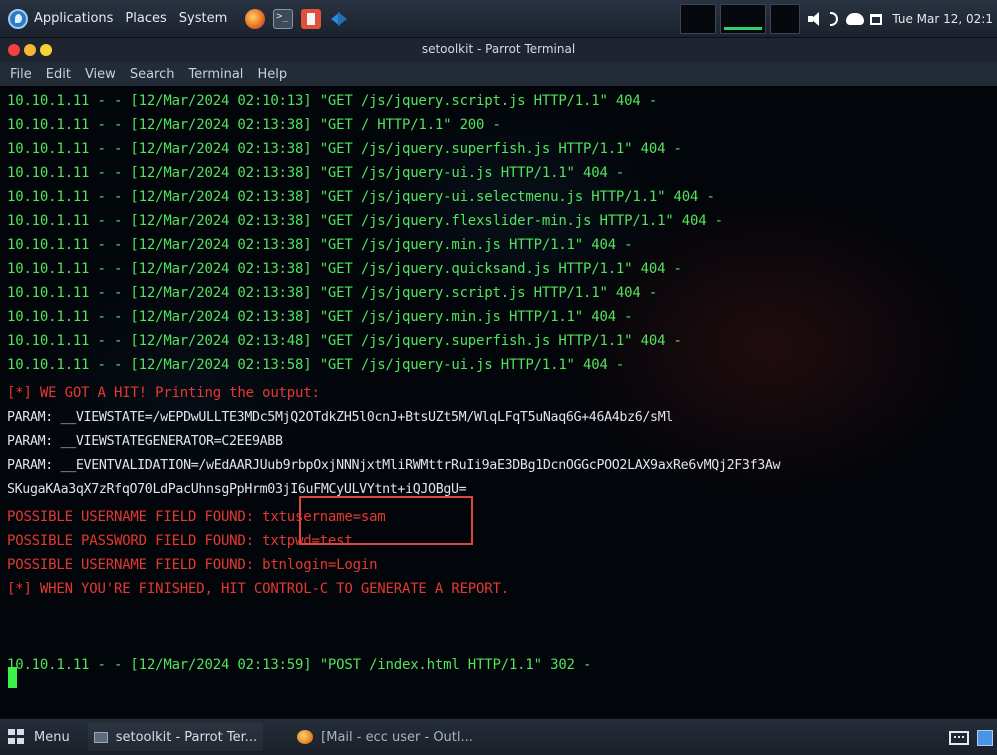 This screenshot has height=755, width=997. I want to click on menu-button: Menu, so click(39, 737).